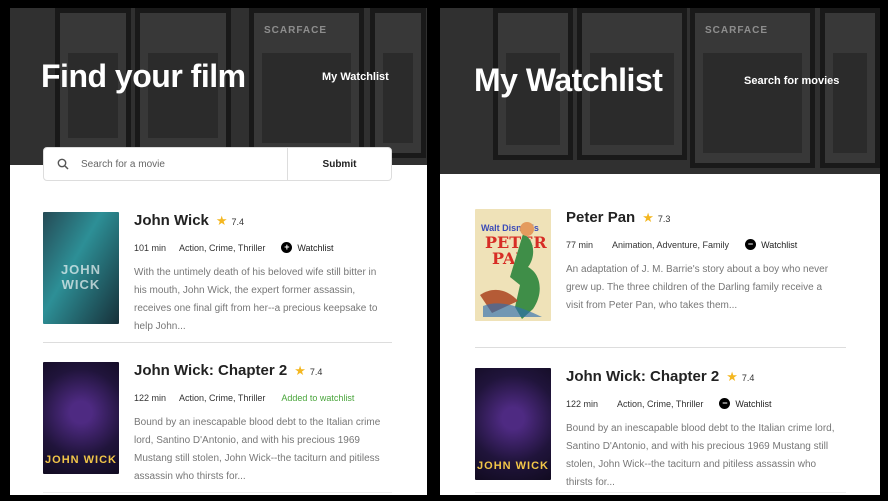  Describe the element at coordinates (580, 244) in the screenshot. I see `movie-runtime: 77 min` at that location.